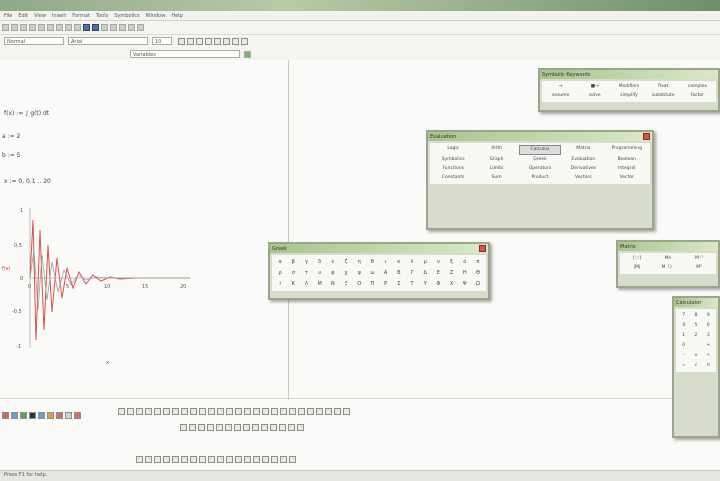 The image size is (720, 481). Describe the element at coordinates (280, 273) in the screenshot. I see `greek-letter-button: ρ` at that location.